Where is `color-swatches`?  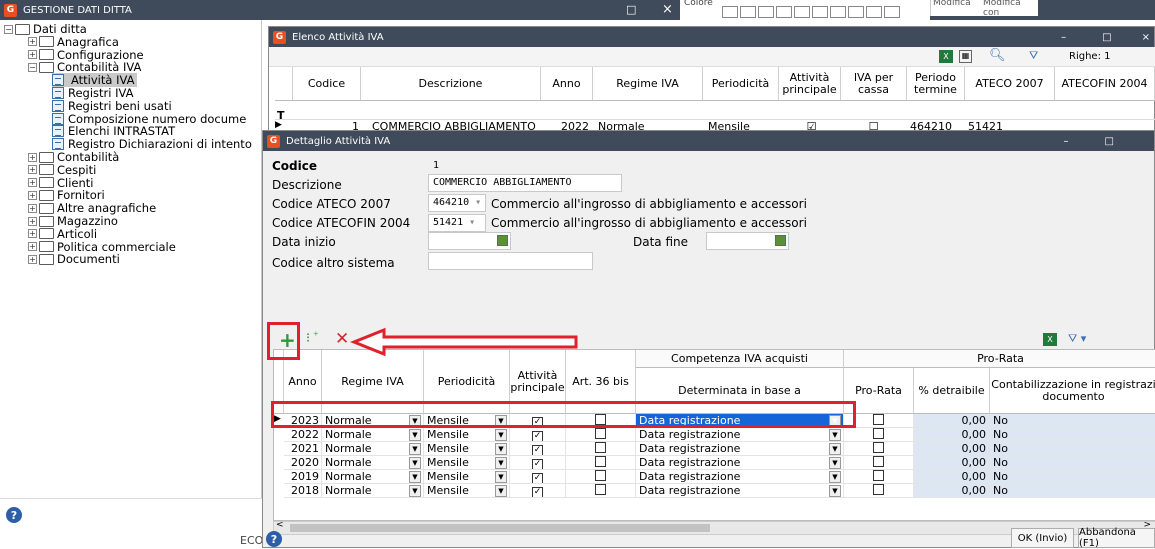
color-swatches is located at coordinates (811, 12).